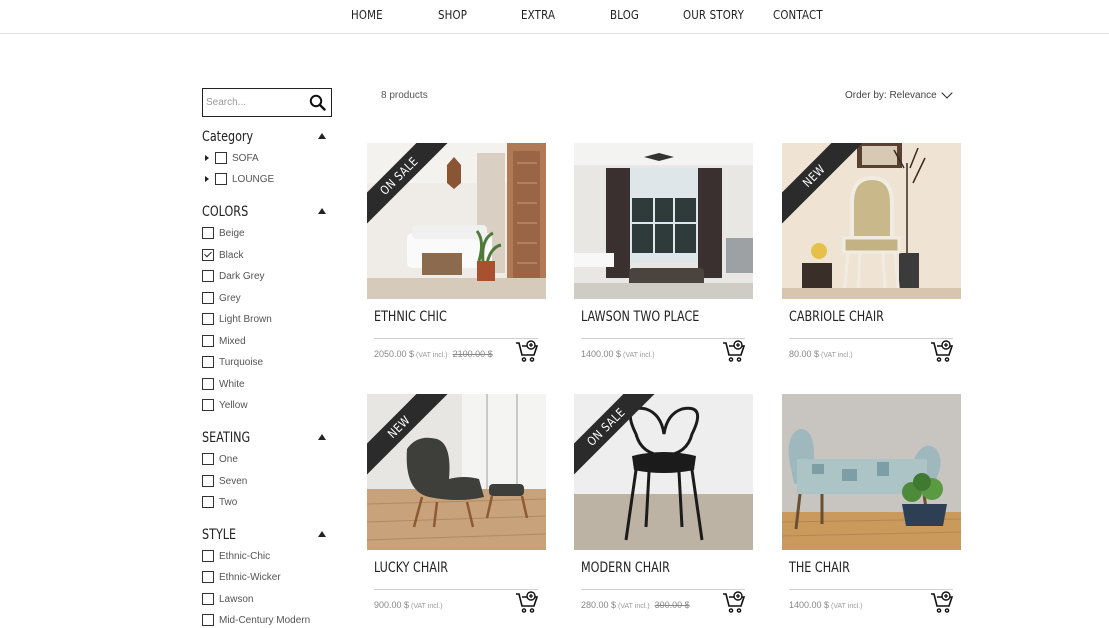 The height and width of the screenshot is (628, 1109). What do you see at coordinates (236, 599) in the screenshot?
I see `option-label: Lawson` at bounding box center [236, 599].